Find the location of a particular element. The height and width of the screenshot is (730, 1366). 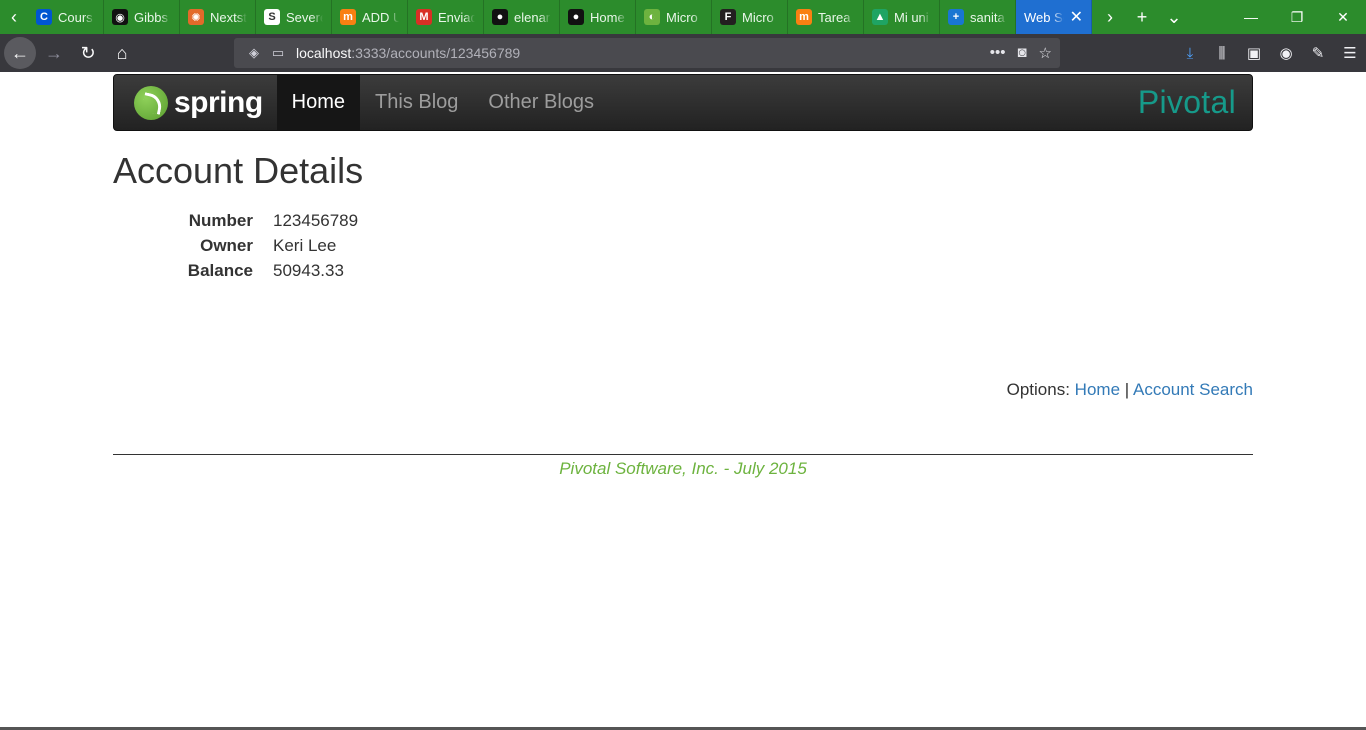

browser-tab: ◉ Gibbs is located at coordinates (142, 17).